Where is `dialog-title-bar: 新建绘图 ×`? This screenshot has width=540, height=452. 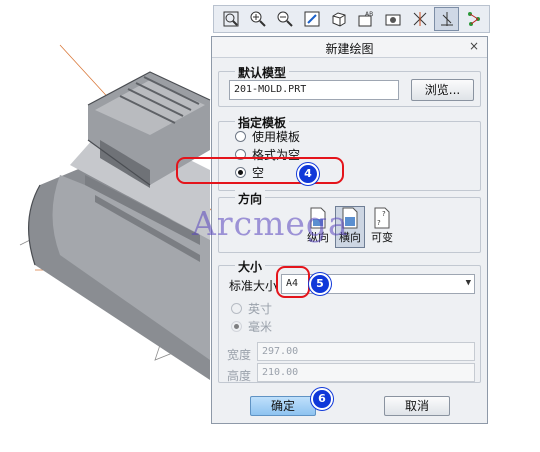 dialog-title-bar: 新建绘图 × is located at coordinates (349, 47).